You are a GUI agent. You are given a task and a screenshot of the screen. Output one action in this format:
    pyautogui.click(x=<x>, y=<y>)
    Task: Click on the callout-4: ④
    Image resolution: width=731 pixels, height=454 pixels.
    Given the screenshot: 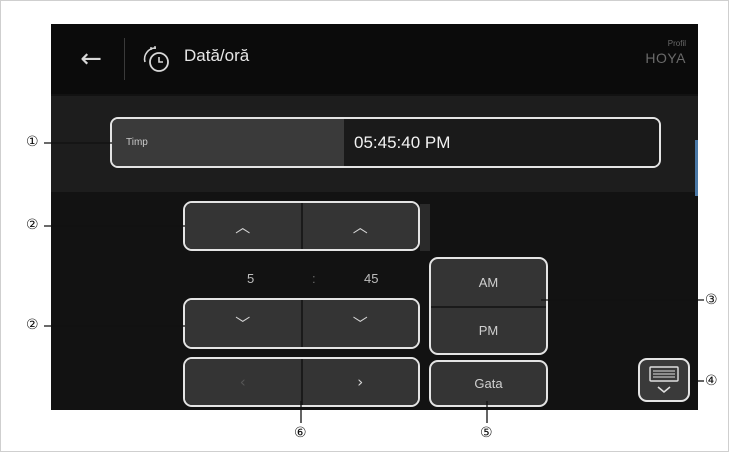 What is the action you would take?
    pyautogui.click(x=711, y=381)
    